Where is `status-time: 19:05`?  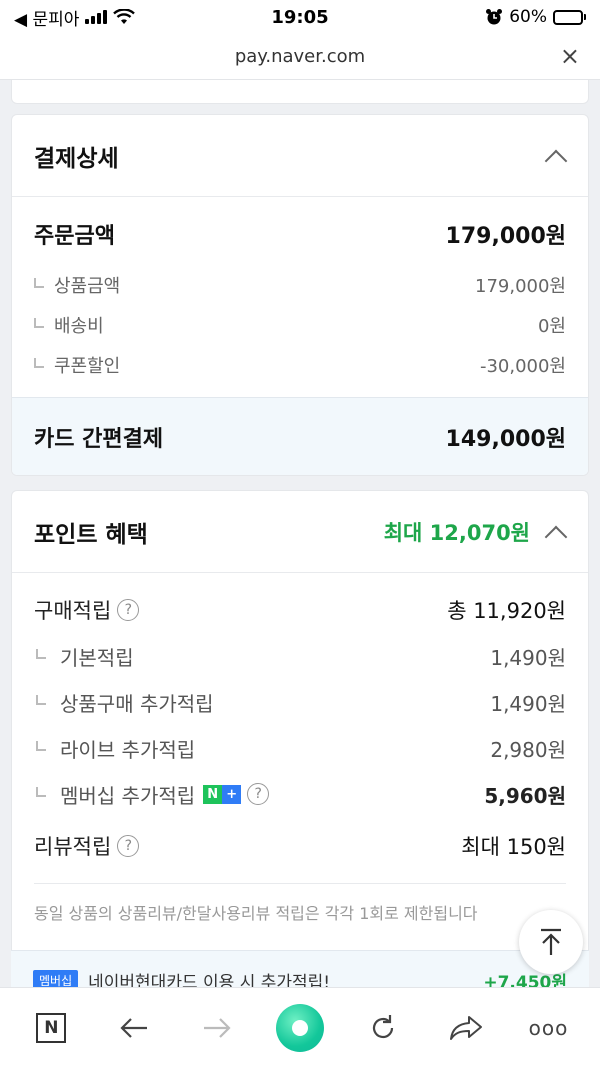 status-time: 19:05 is located at coordinates (300, 17).